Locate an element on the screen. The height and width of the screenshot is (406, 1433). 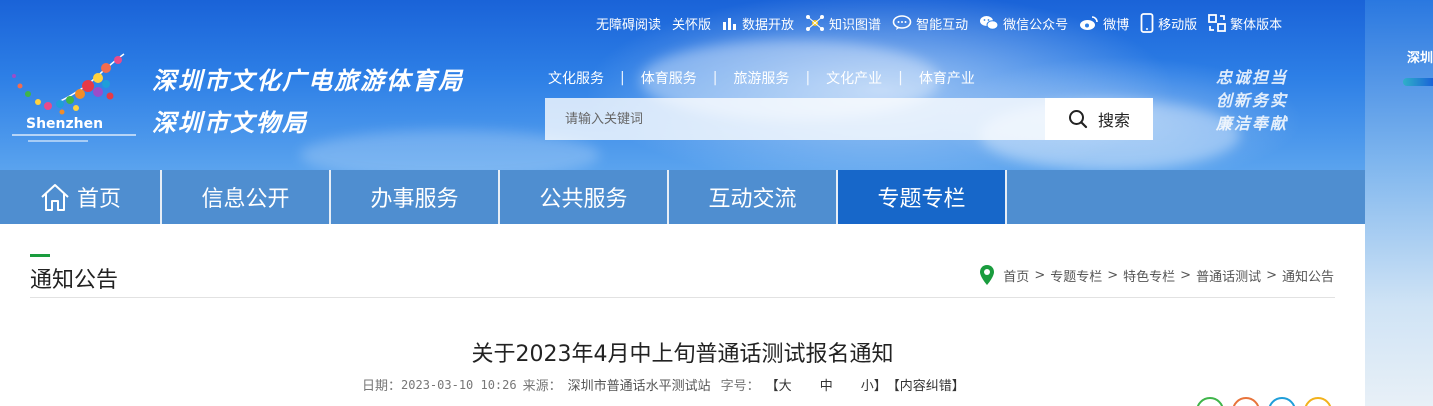
org-name-line2: 深圳市文物局 is located at coordinates (230, 122).